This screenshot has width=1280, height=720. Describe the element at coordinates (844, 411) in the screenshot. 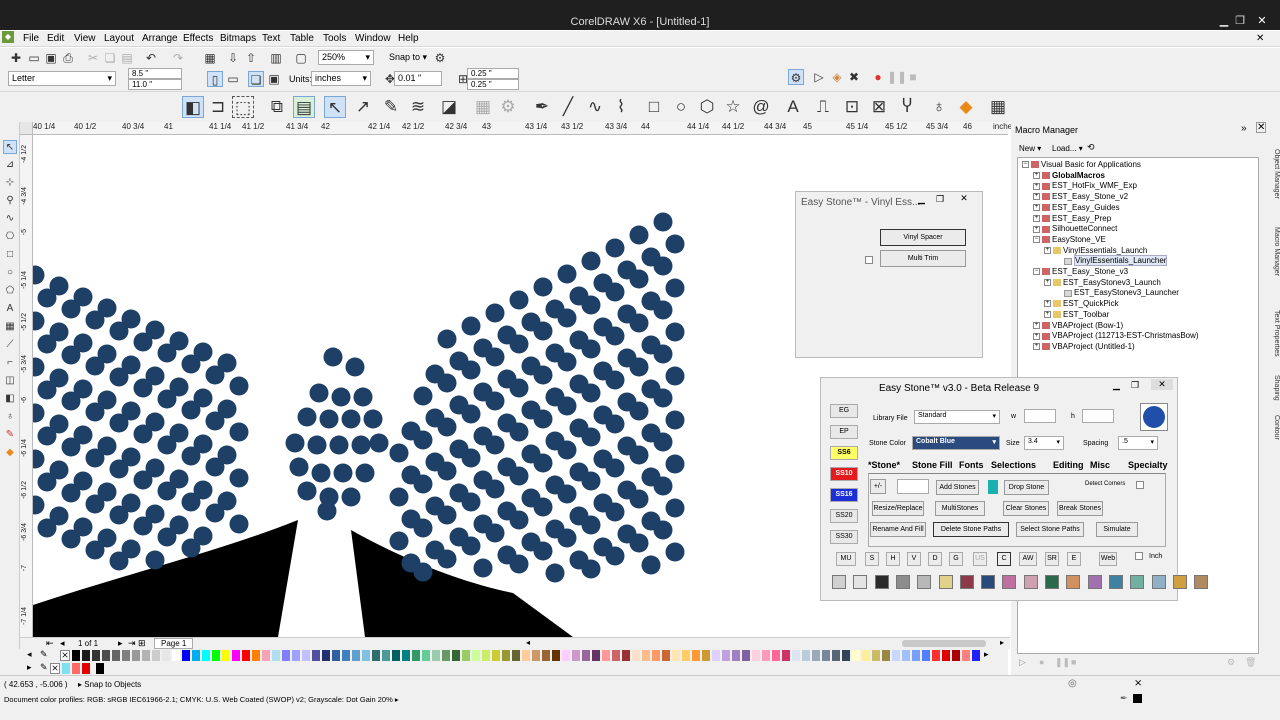

I see `stone-size-button: EG` at that location.